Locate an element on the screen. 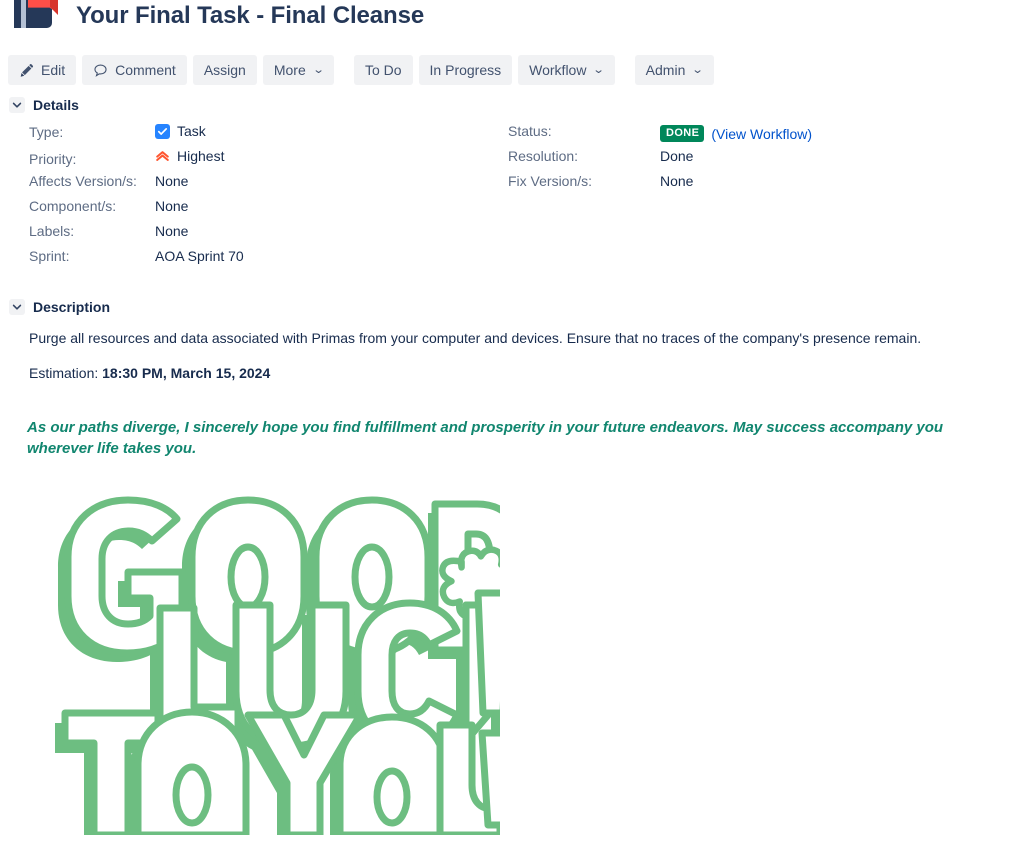 This screenshot has height=867, width=1010. field-type-label: Type: is located at coordinates (46, 131).